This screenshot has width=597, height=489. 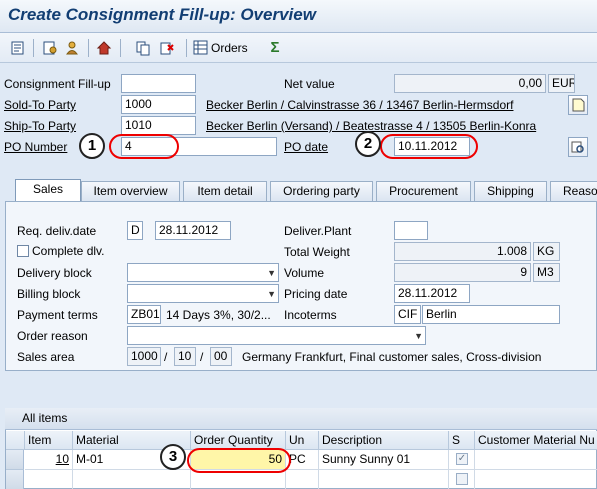 I want to click on payment-terms-field: ZB01, so click(x=144, y=314).